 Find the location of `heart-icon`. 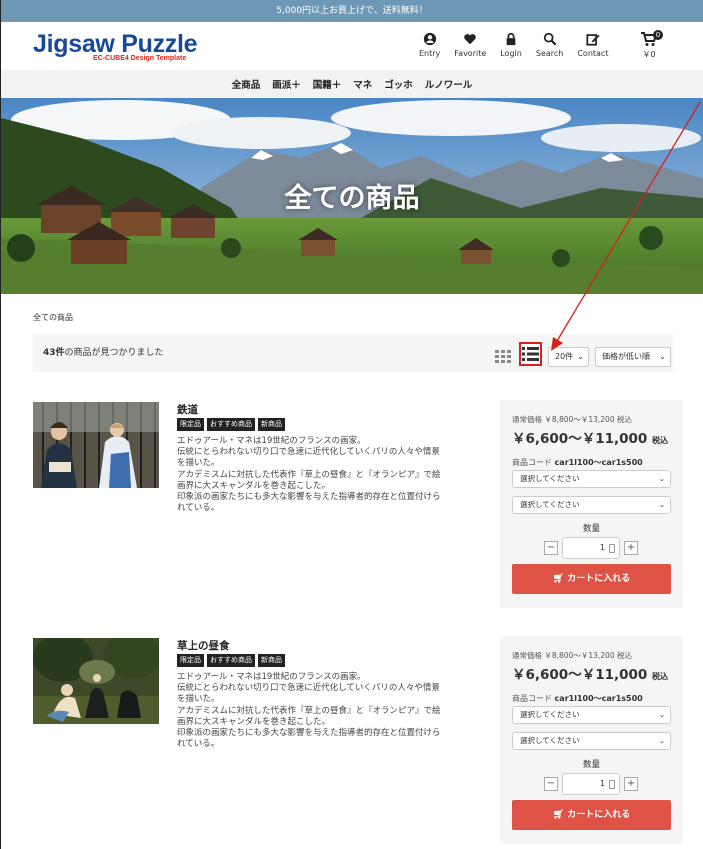

heart-icon is located at coordinates (470, 39).